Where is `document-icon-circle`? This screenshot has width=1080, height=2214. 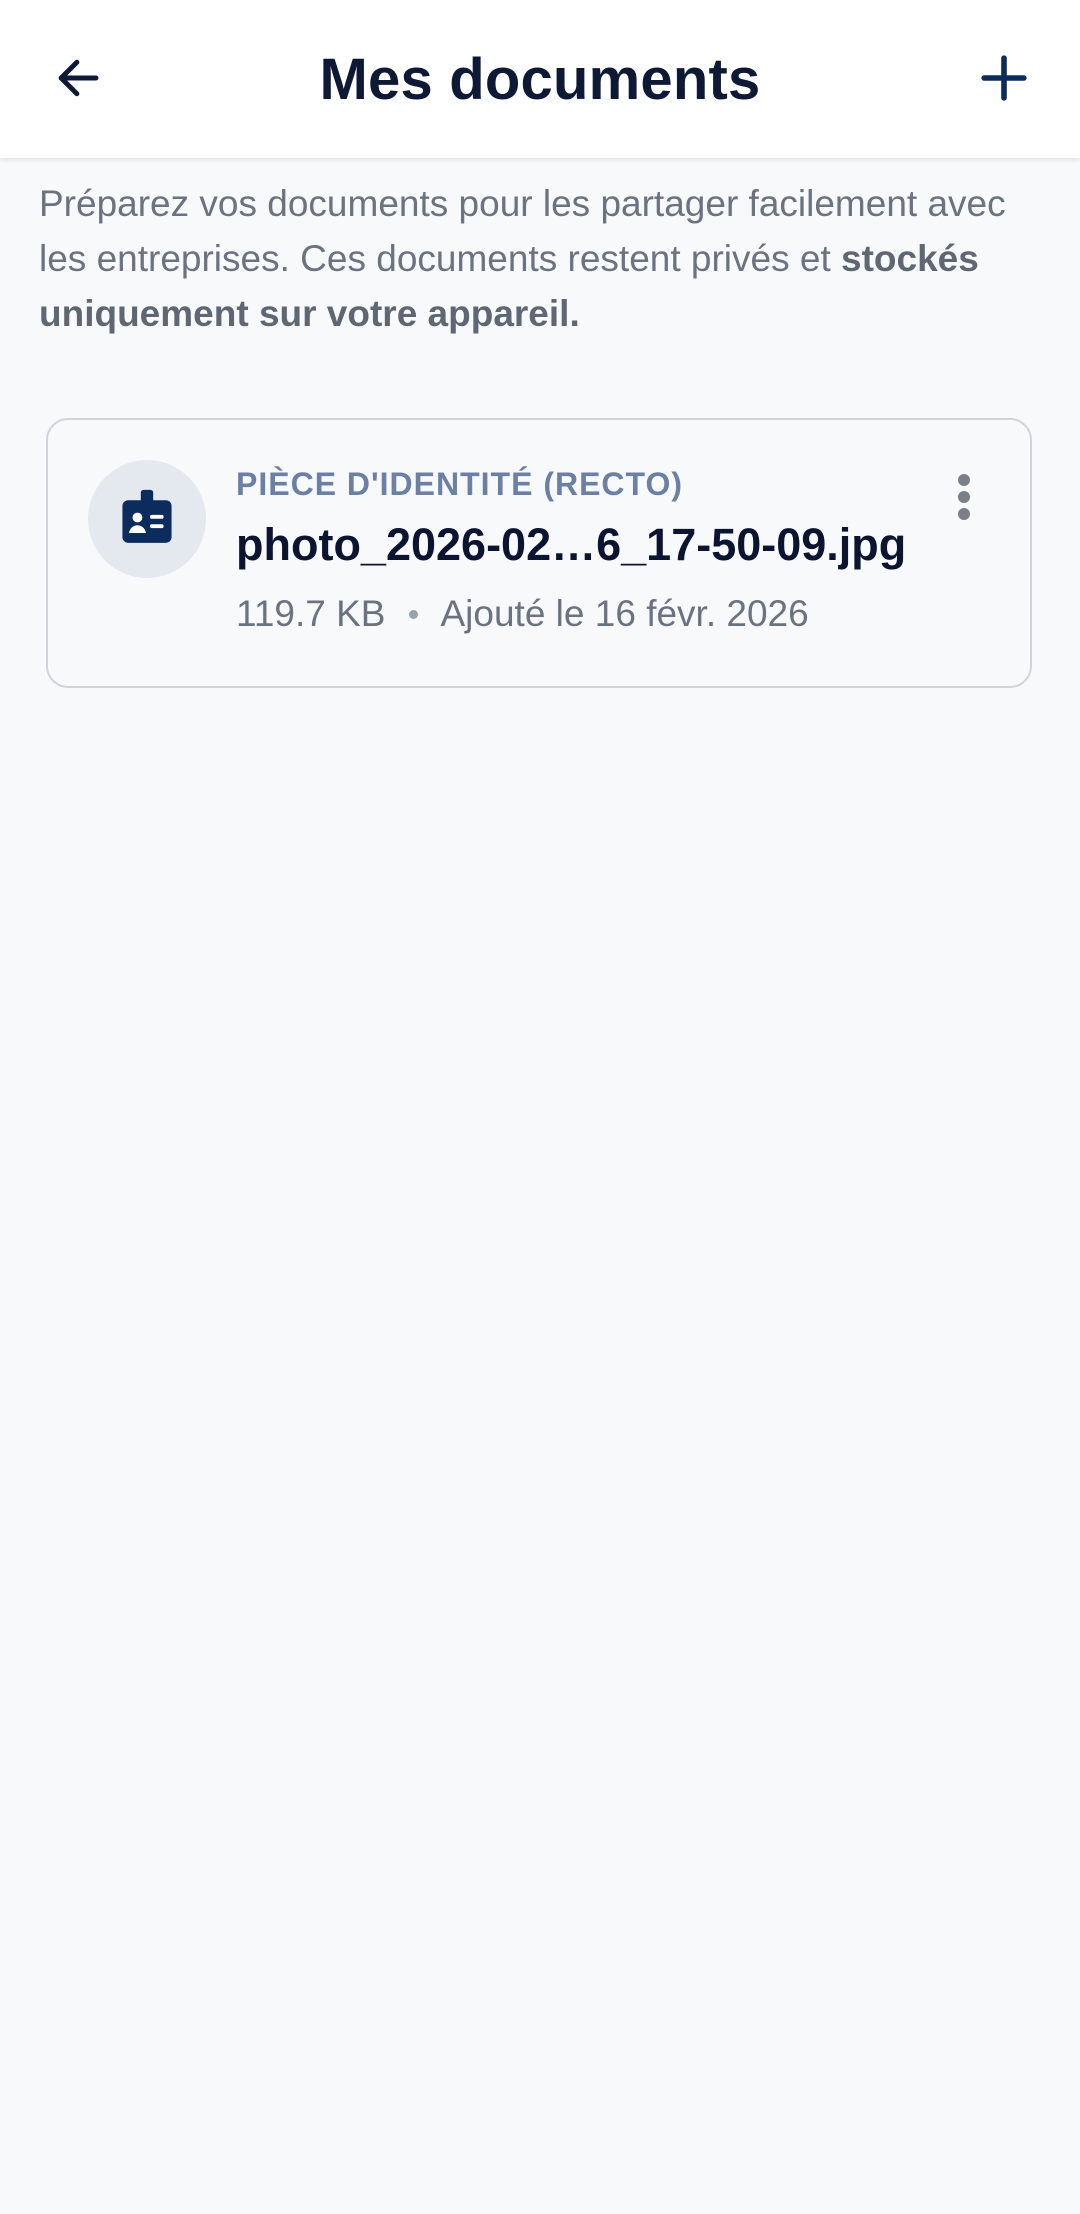 document-icon-circle is located at coordinates (147, 519).